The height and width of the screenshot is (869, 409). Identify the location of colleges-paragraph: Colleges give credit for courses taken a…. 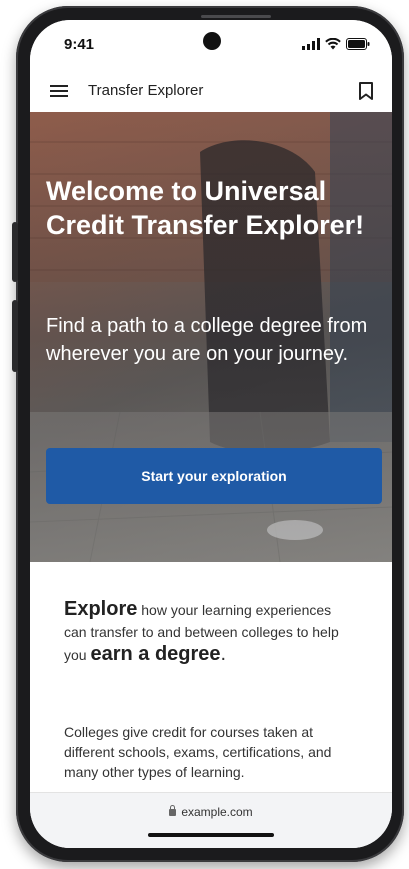
(198, 752).